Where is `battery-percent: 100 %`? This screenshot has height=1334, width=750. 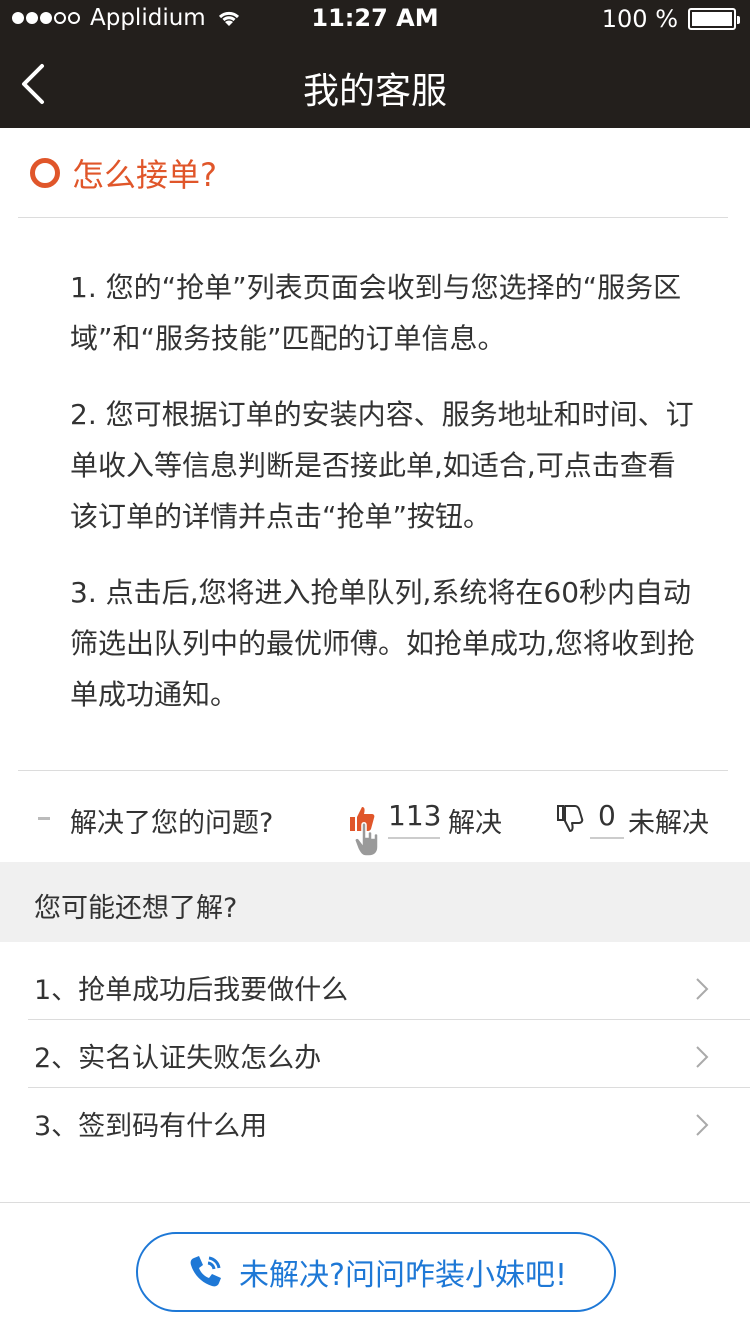 battery-percent: 100 % is located at coordinates (639, 19).